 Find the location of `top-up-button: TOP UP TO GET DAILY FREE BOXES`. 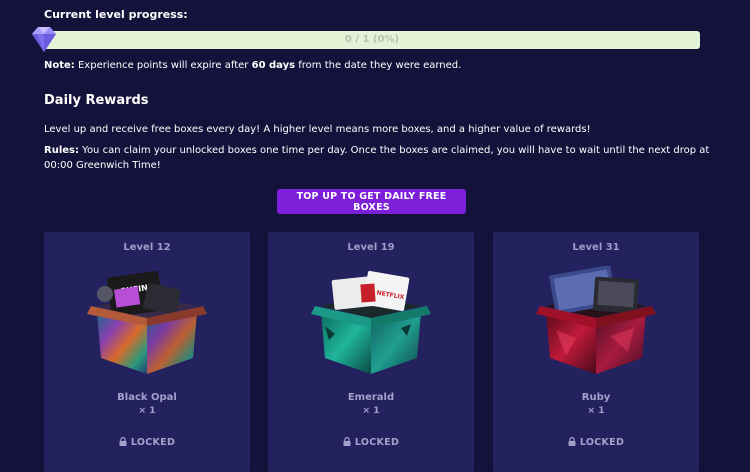

top-up-button: TOP UP TO GET DAILY FREE BOXES is located at coordinates (371, 201).